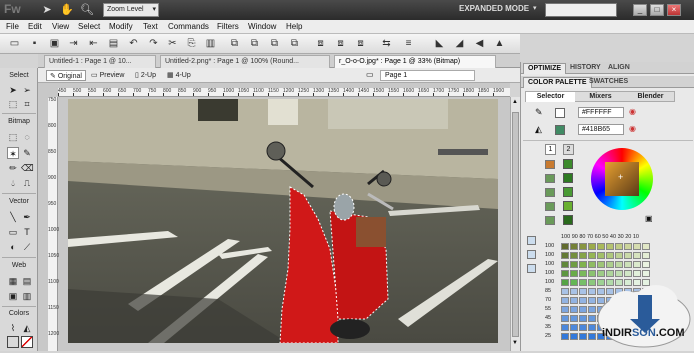 This screenshot has height=353, width=694. What do you see at coordinates (13, 232) in the screenshot?
I see `rectangle-tool-icon: ▭` at bounding box center [13, 232].